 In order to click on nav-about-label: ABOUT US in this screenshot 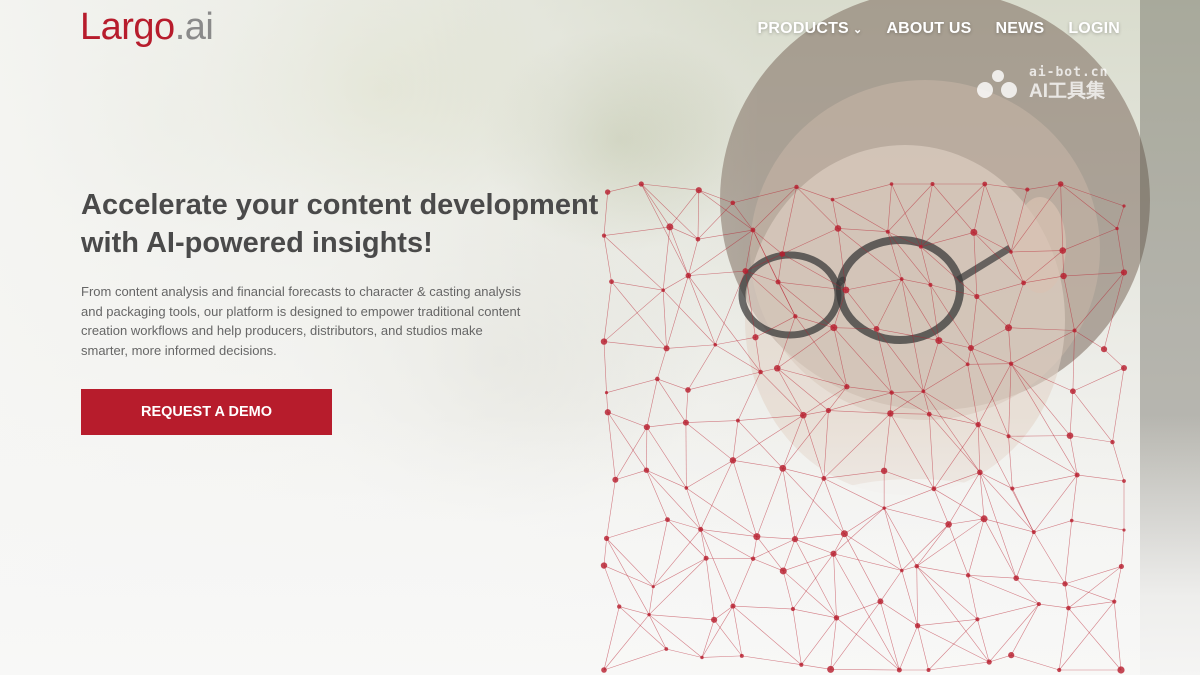, I will do `click(929, 28)`.